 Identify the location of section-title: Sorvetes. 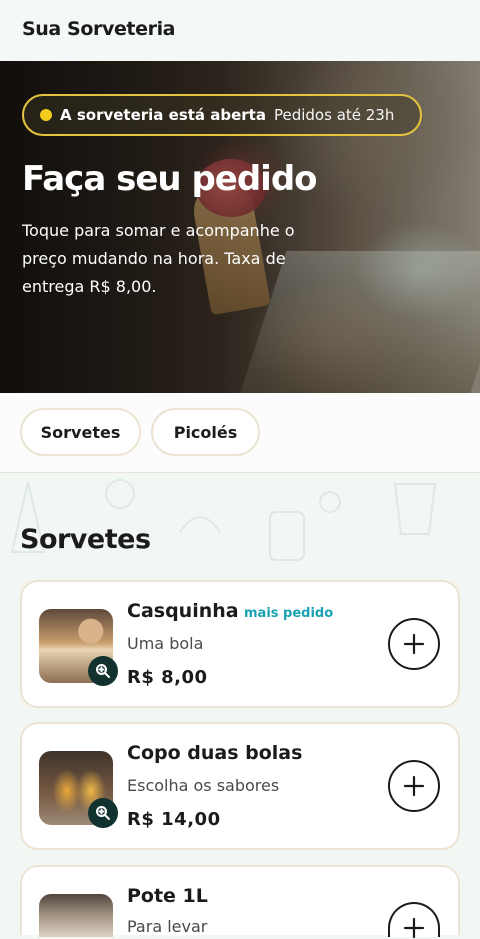
(85, 539).